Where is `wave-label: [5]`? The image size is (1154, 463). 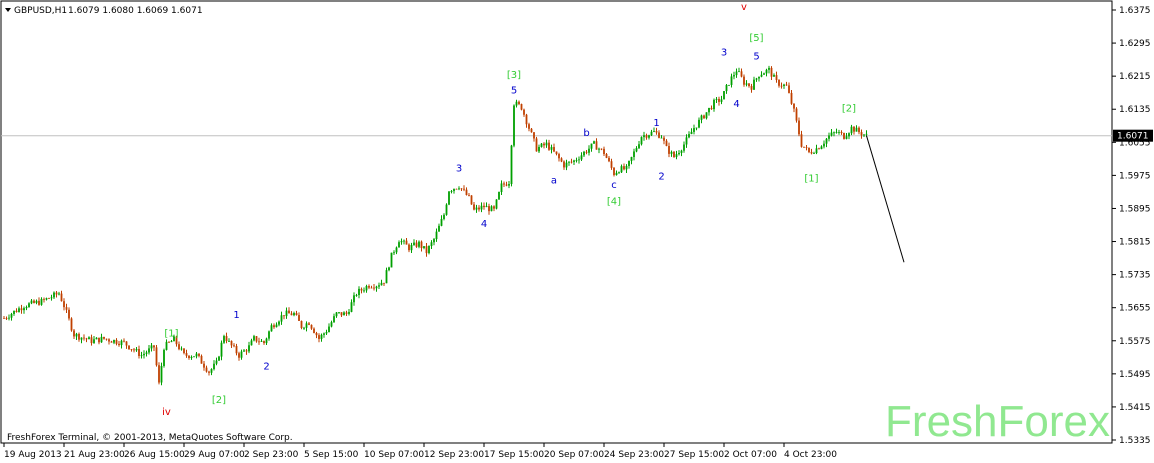 wave-label: [5] is located at coordinates (756, 38).